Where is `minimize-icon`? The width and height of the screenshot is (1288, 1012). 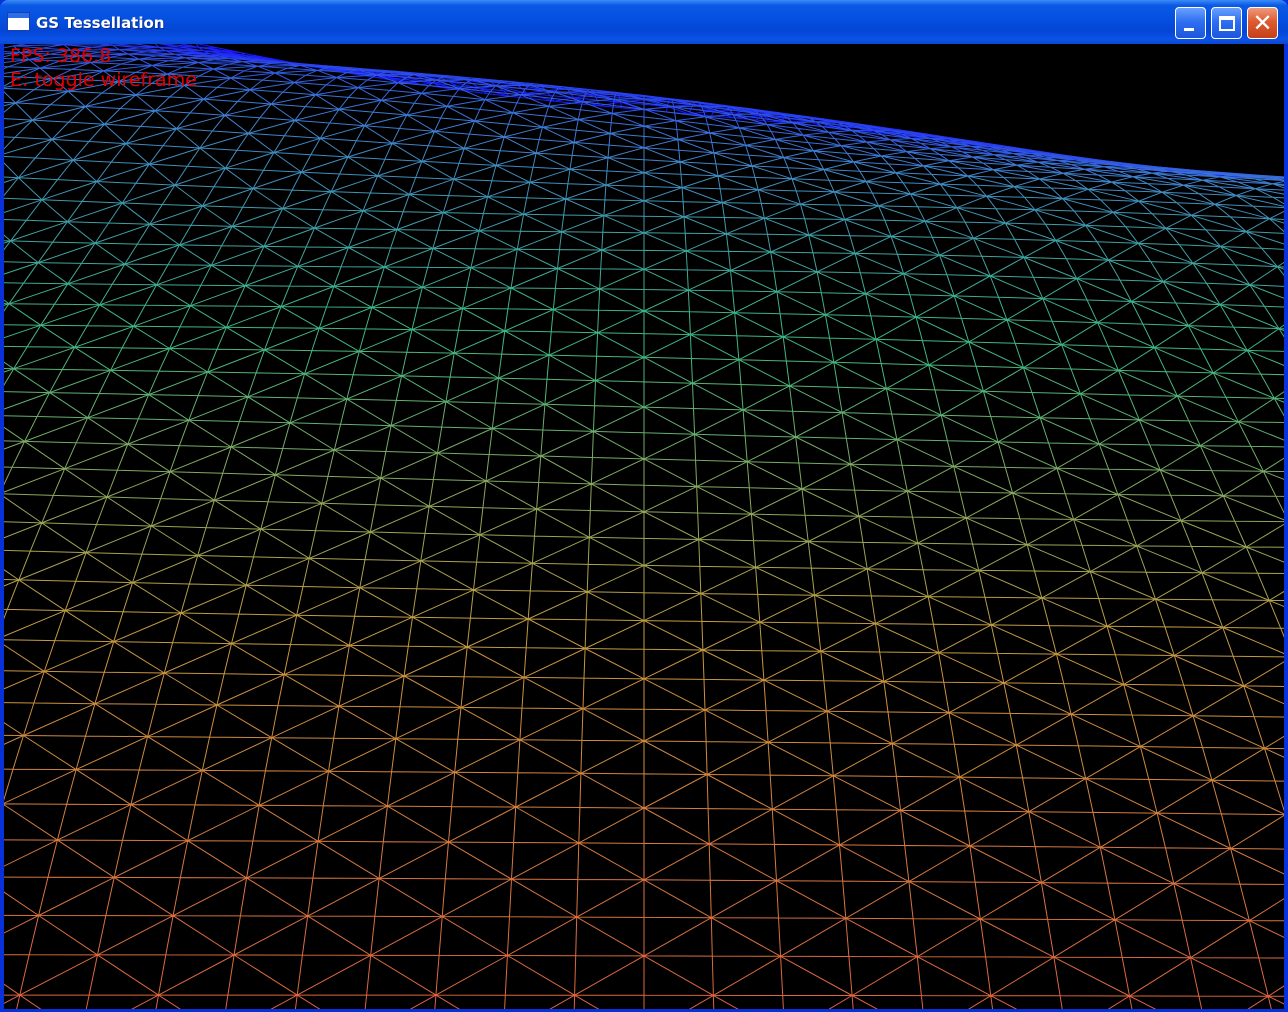 minimize-icon is located at coordinates (1189, 29).